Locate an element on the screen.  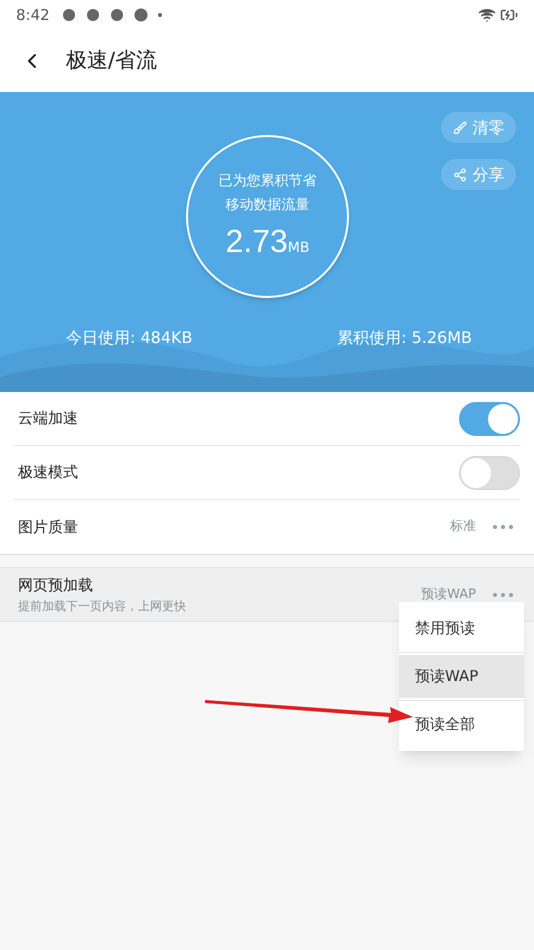
share-icon is located at coordinates (459, 175).